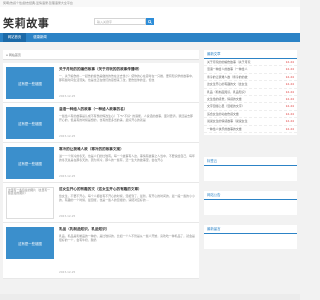 Image resolution: width=320 pixels, height=300 pixels. I want to click on search-button, so click(150, 21).